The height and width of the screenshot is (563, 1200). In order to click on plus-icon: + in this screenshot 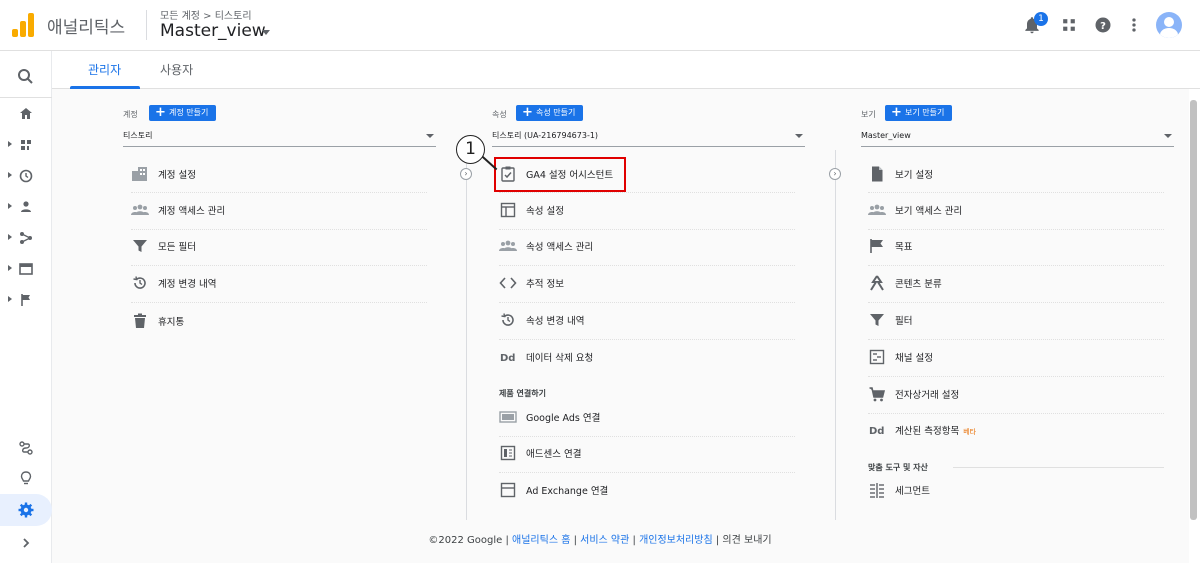, I will do `click(527, 112)`.